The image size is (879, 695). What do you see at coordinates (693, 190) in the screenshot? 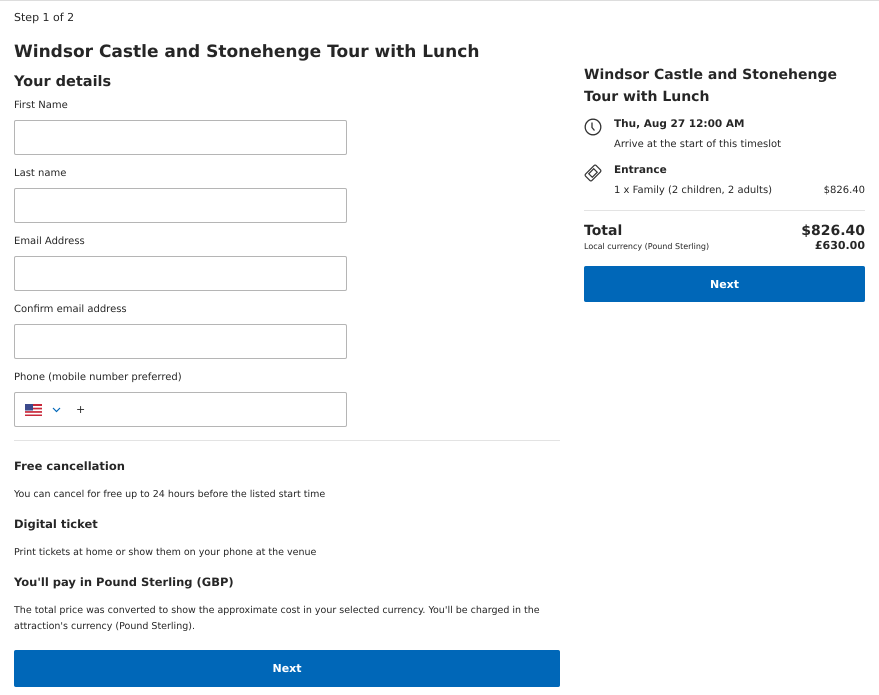
I see `item-detail: 1 x Family (2 children, 2 adults)` at bounding box center [693, 190].